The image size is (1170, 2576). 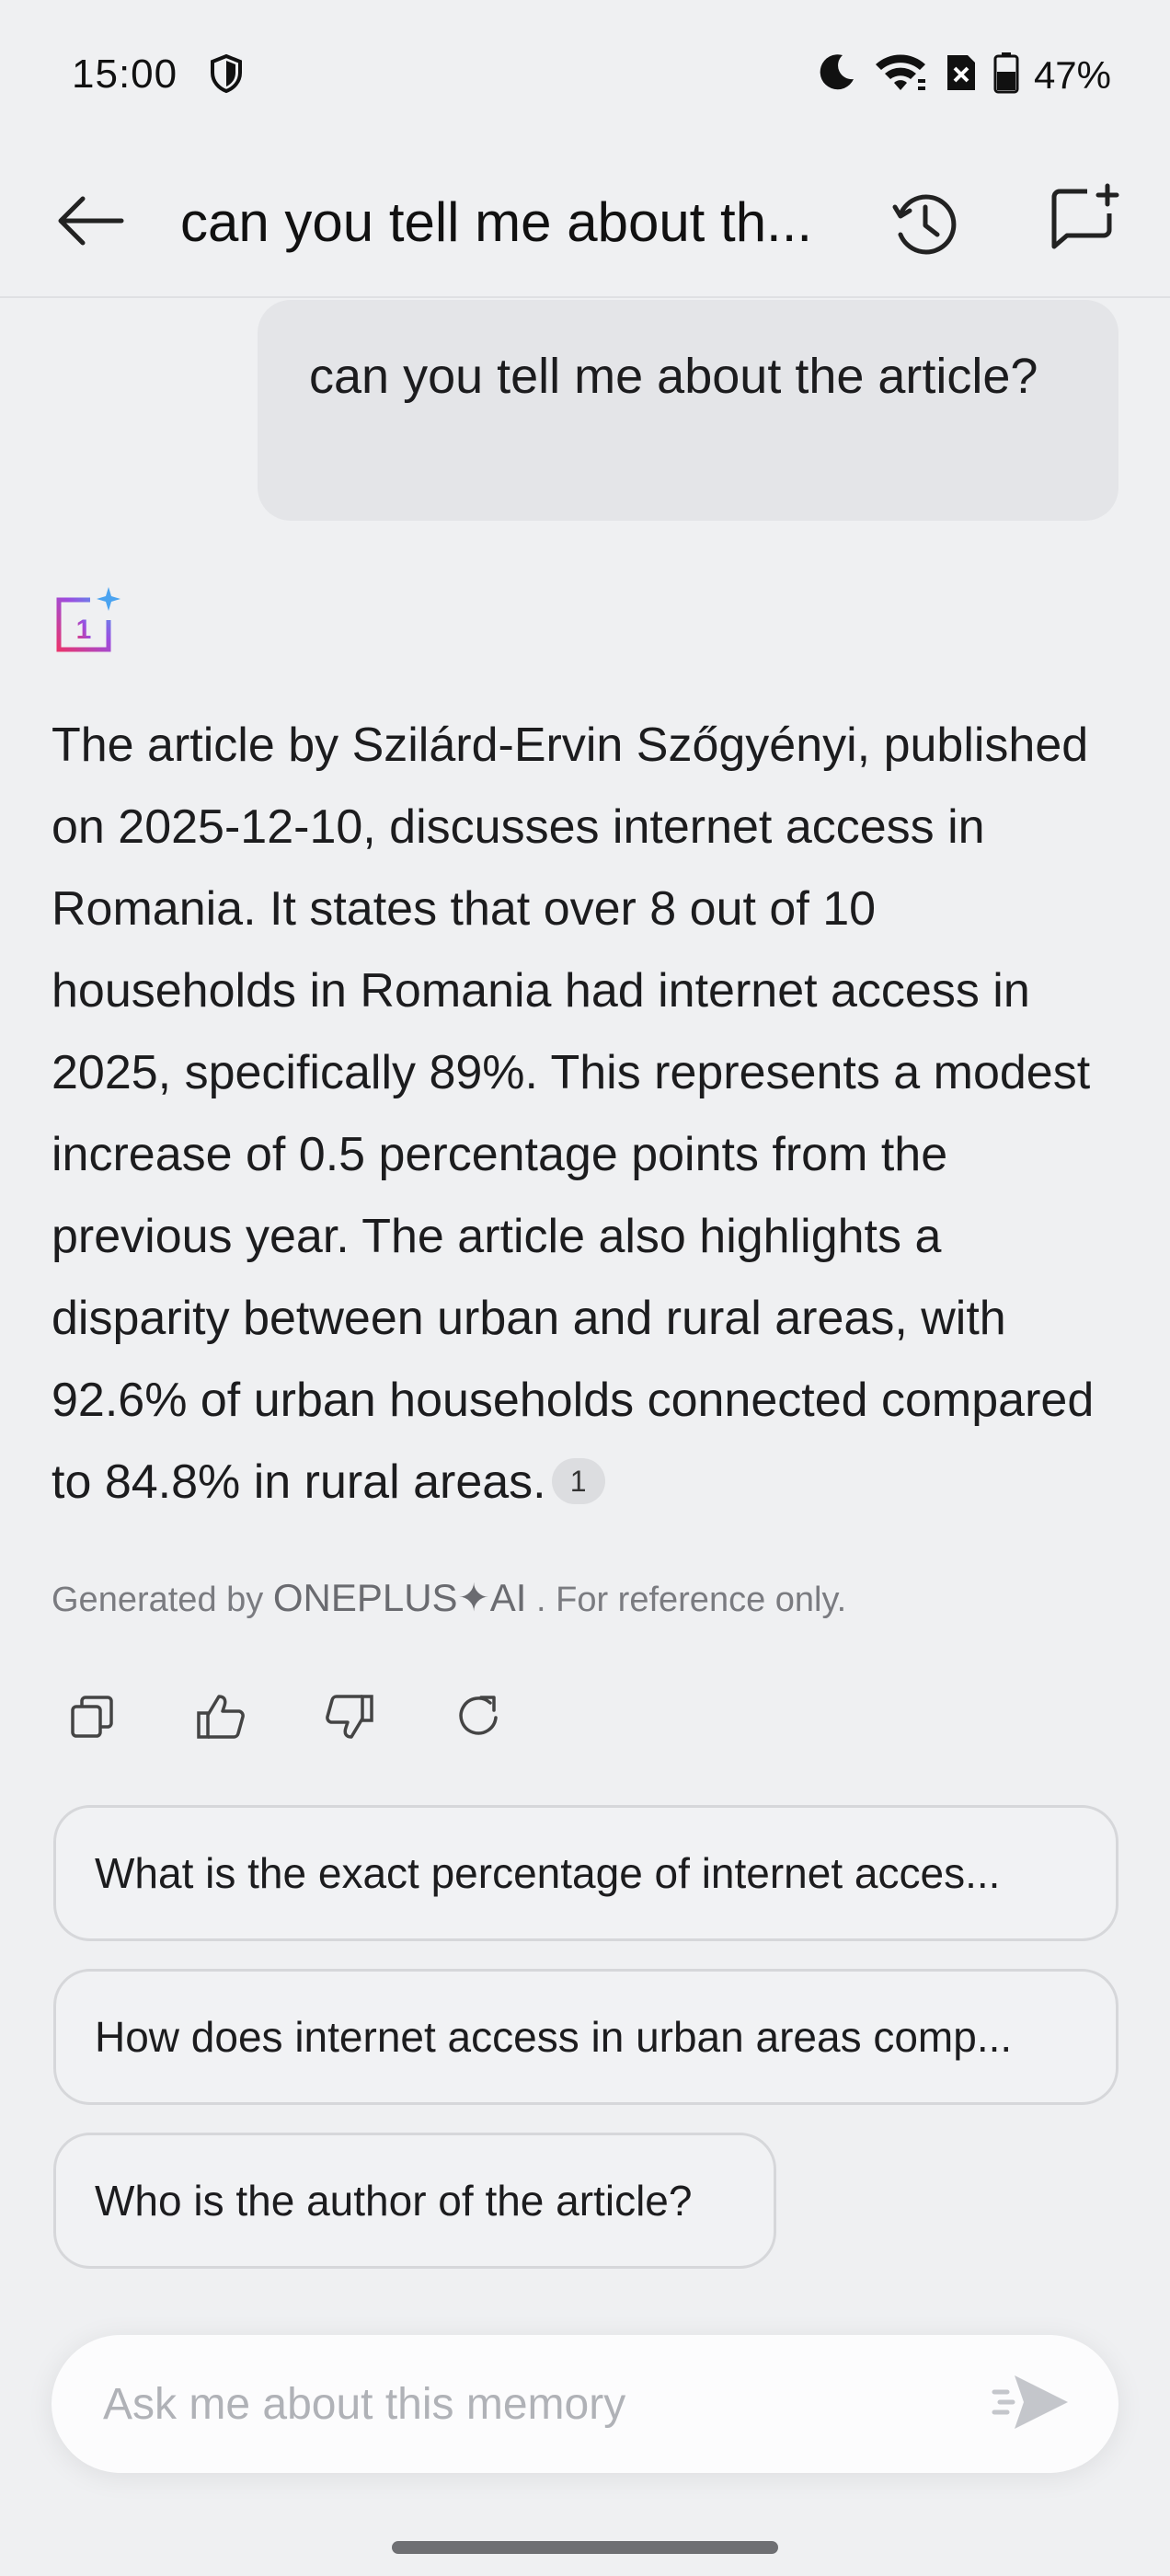 I want to click on copy-button, so click(x=92, y=1718).